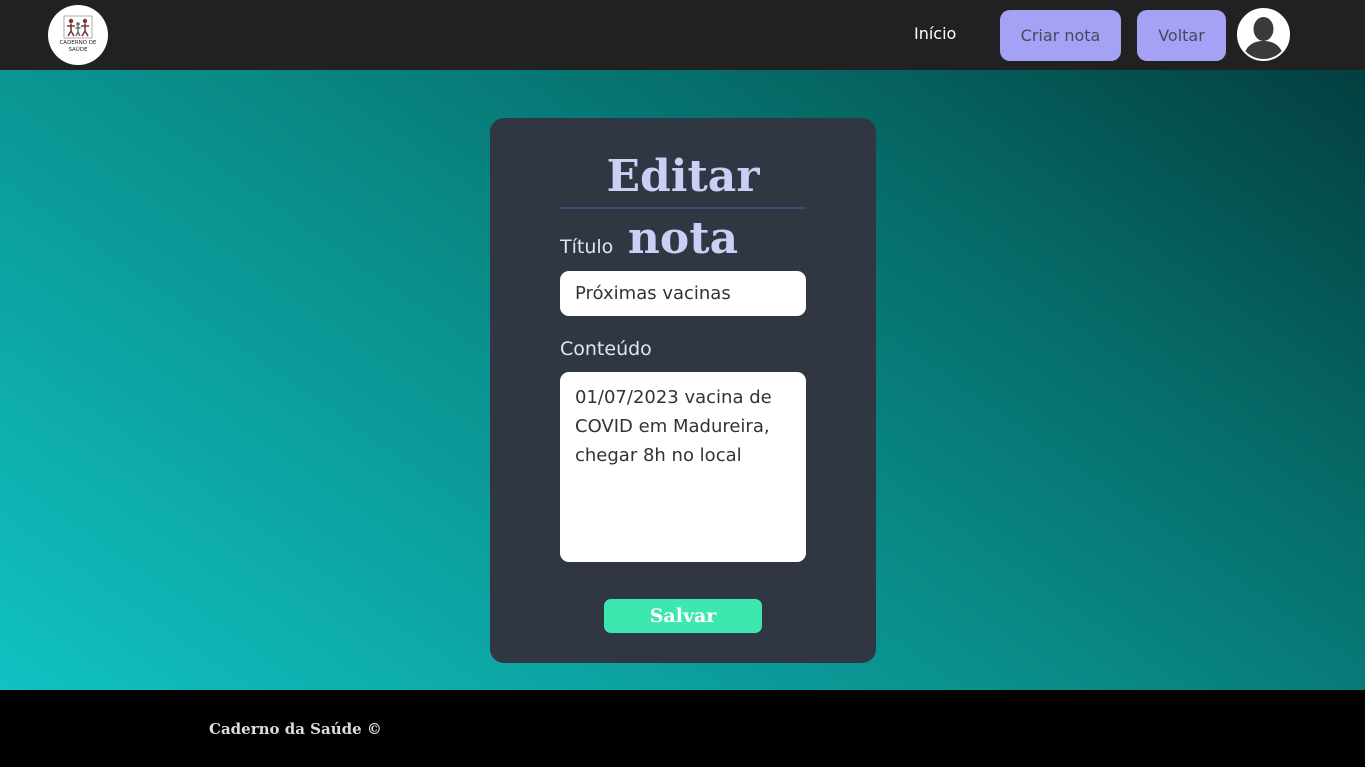  Describe the element at coordinates (935, 33) in the screenshot. I see `nav-home-link: Início` at that location.